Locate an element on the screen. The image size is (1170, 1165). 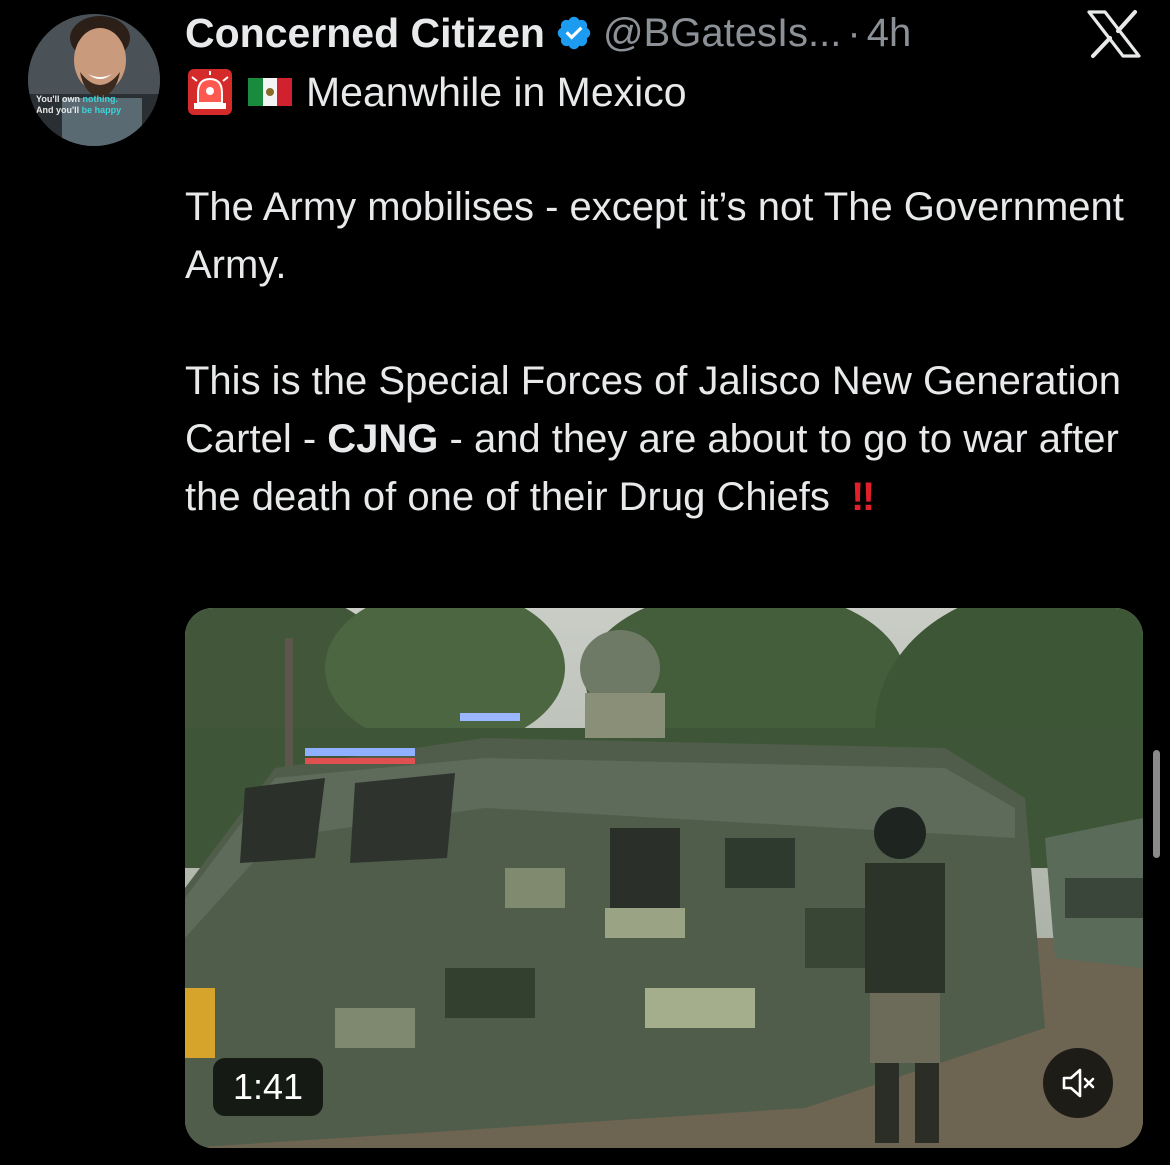
tweet-headline: Meanwhile in Mexico is located at coordinates (437, 92).